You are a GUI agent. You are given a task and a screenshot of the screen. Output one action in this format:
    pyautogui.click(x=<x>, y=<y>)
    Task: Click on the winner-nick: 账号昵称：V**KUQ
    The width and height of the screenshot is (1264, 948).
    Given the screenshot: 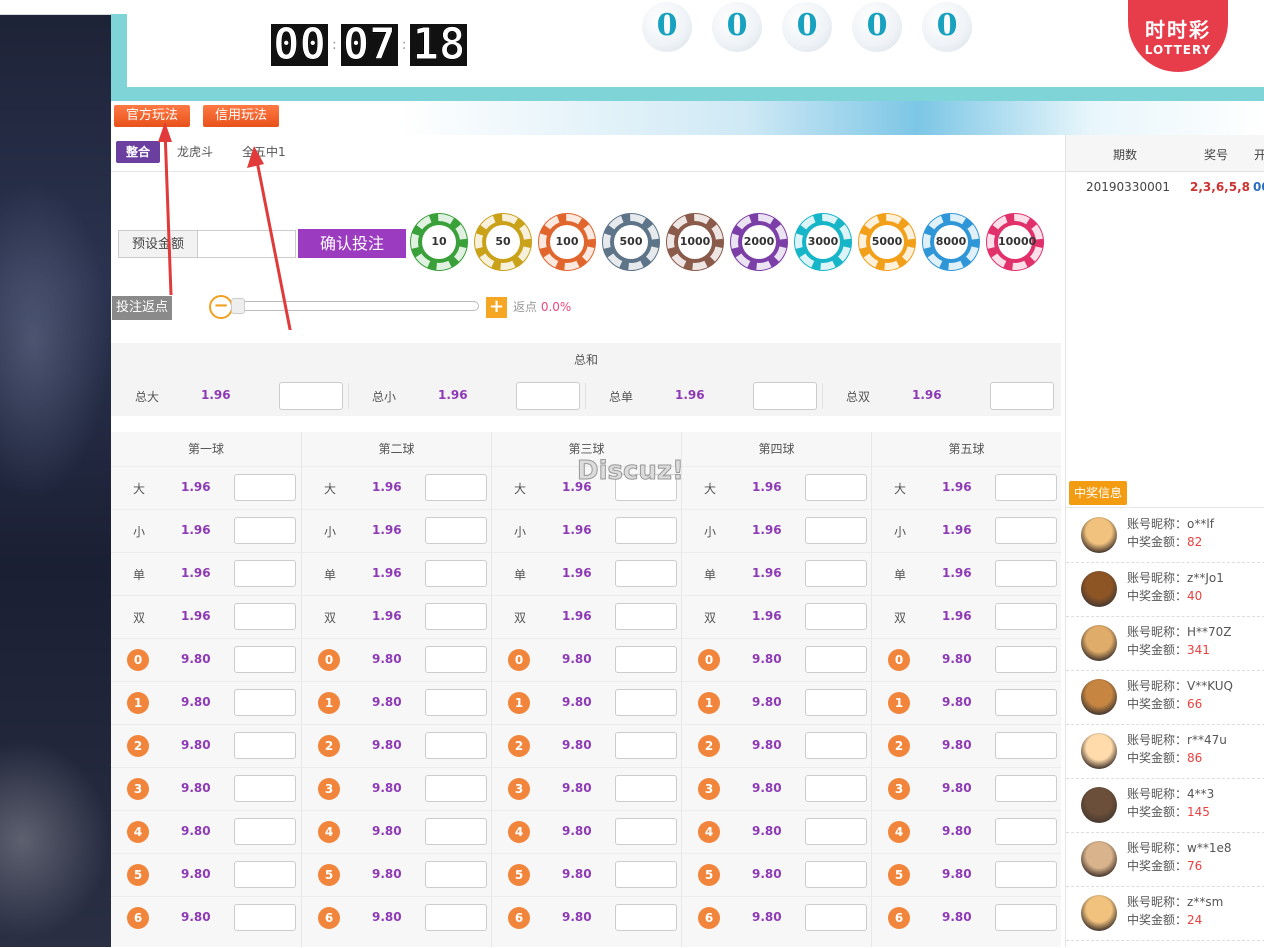 What is the action you would take?
    pyautogui.click(x=1180, y=686)
    